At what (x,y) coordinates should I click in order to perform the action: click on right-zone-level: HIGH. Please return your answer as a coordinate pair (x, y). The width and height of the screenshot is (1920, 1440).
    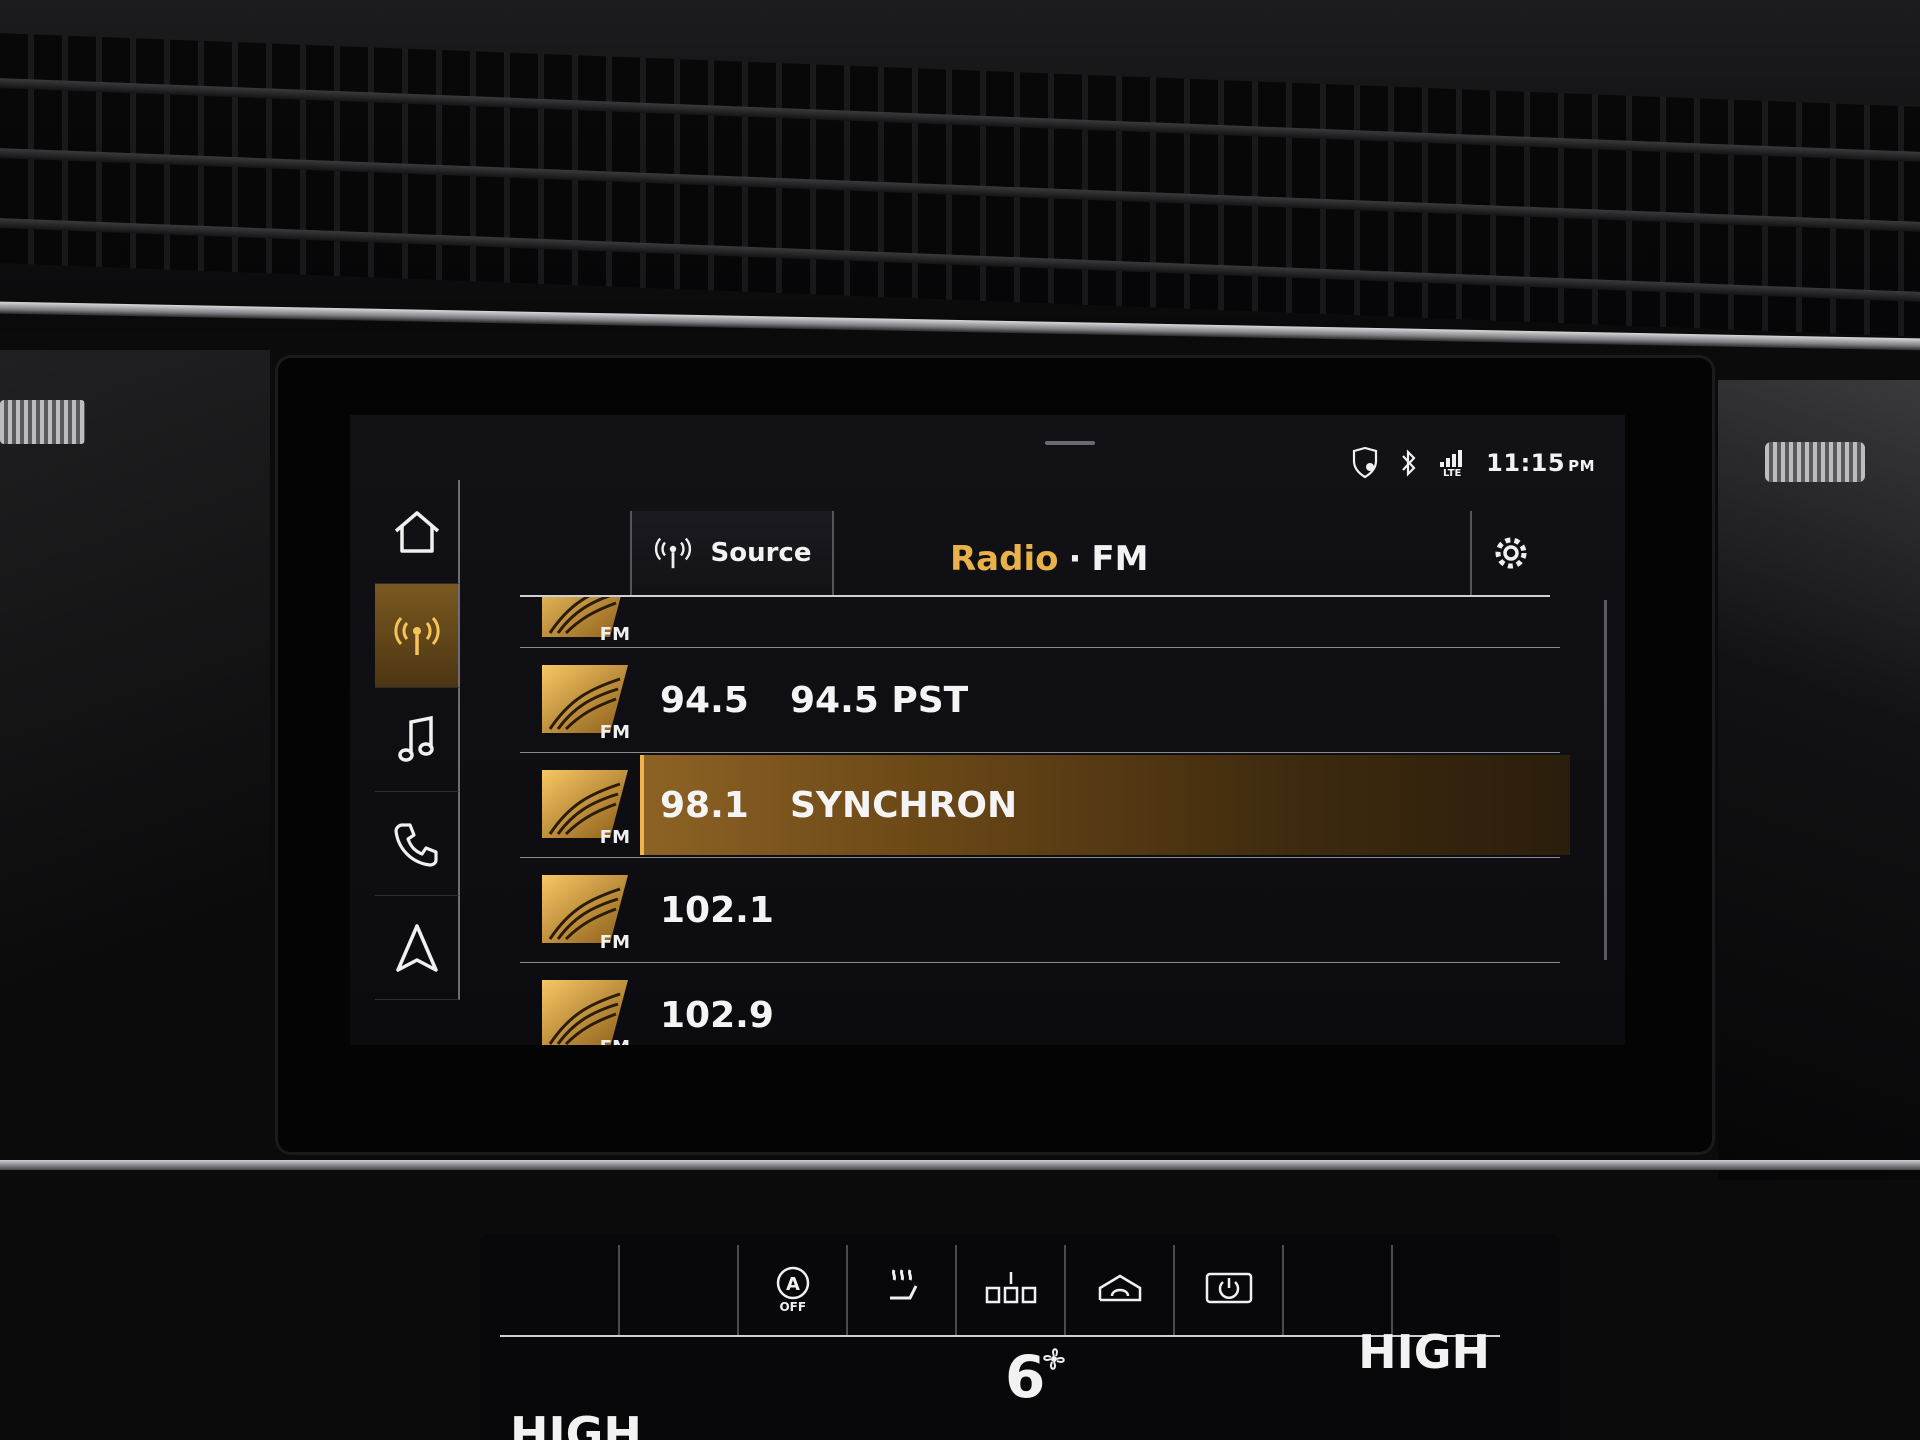
    Looking at the image, I should click on (1424, 1352).